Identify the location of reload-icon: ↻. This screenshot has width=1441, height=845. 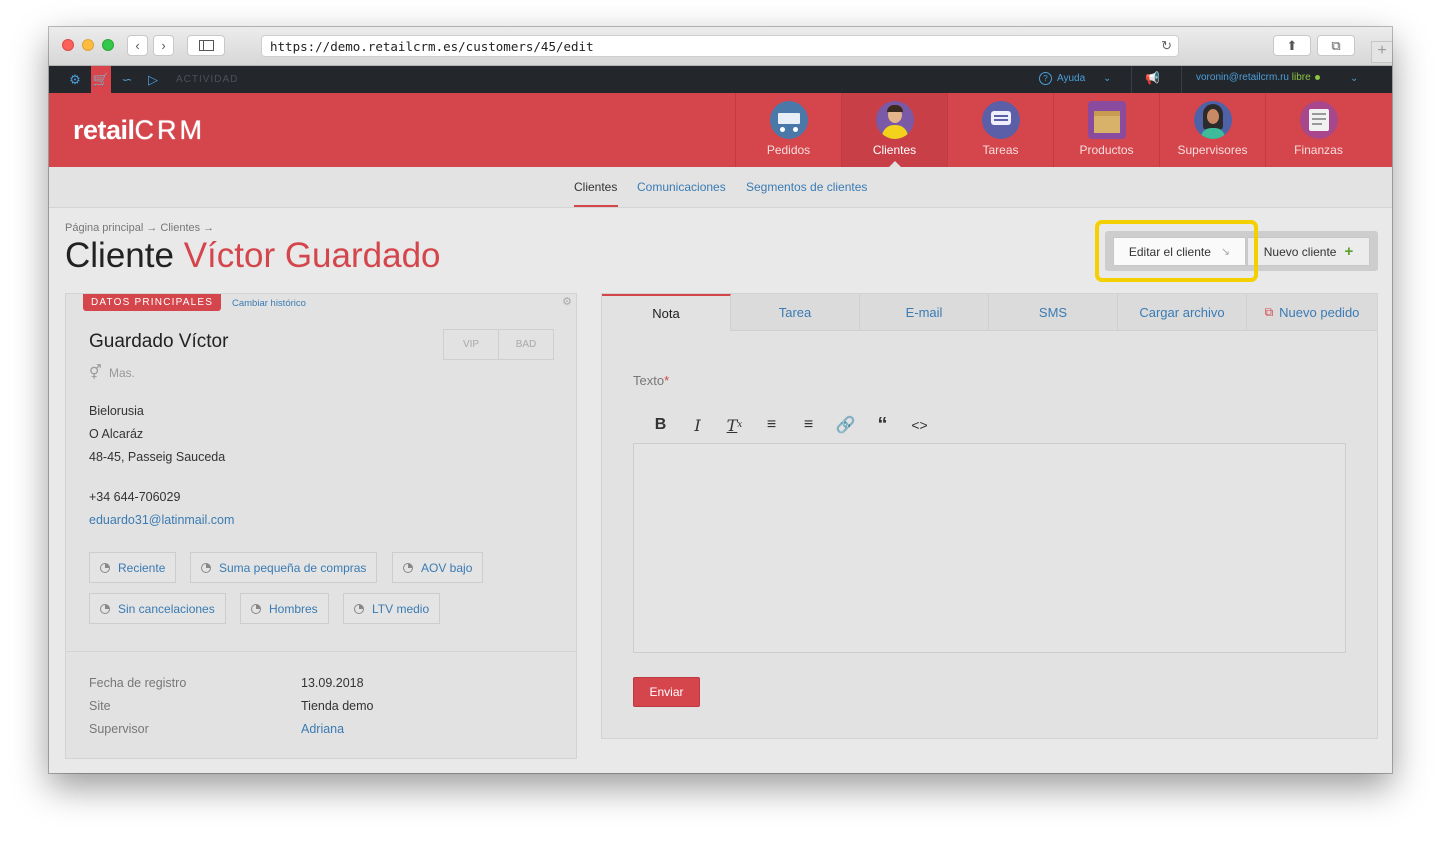
(1166, 46).